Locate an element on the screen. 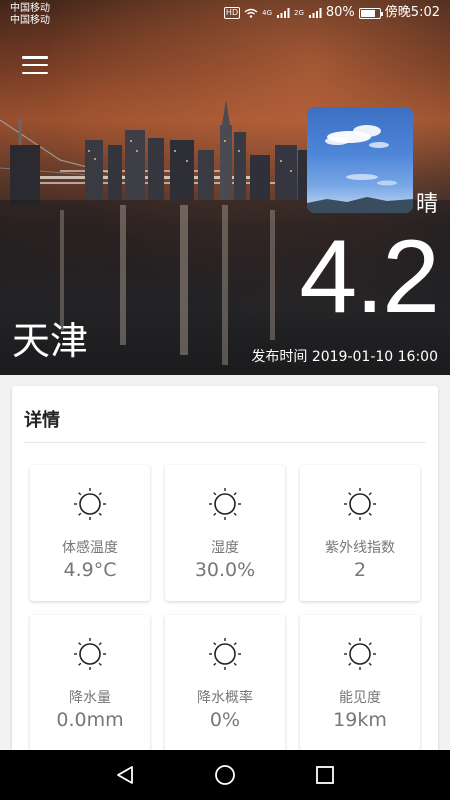 This screenshot has height=800, width=450. carrier-1: 中国移动 is located at coordinates (30, 8).